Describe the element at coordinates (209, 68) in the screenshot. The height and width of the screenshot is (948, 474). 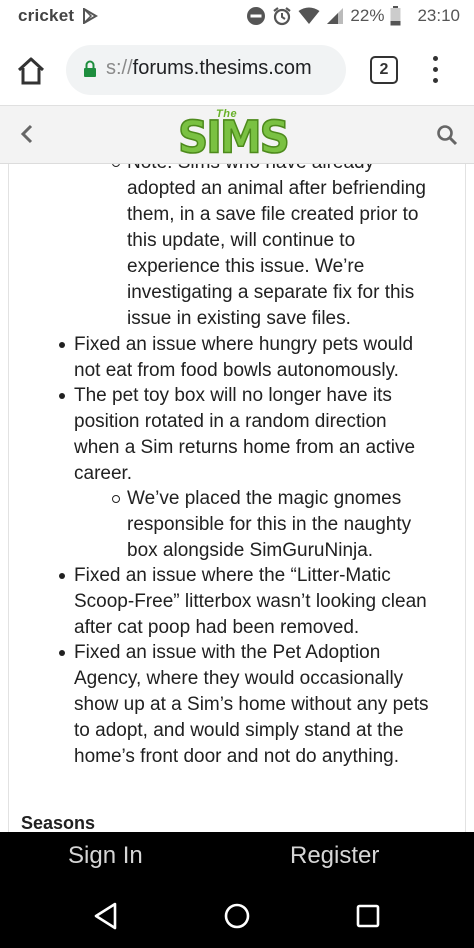
I see `url-text: s://forums.thesims.com` at that location.